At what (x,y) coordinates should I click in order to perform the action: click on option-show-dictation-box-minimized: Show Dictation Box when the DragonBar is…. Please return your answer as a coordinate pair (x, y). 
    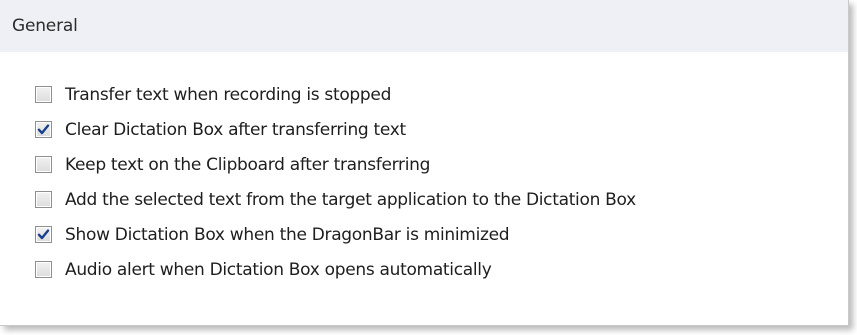
    Looking at the image, I should click on (335, 234).